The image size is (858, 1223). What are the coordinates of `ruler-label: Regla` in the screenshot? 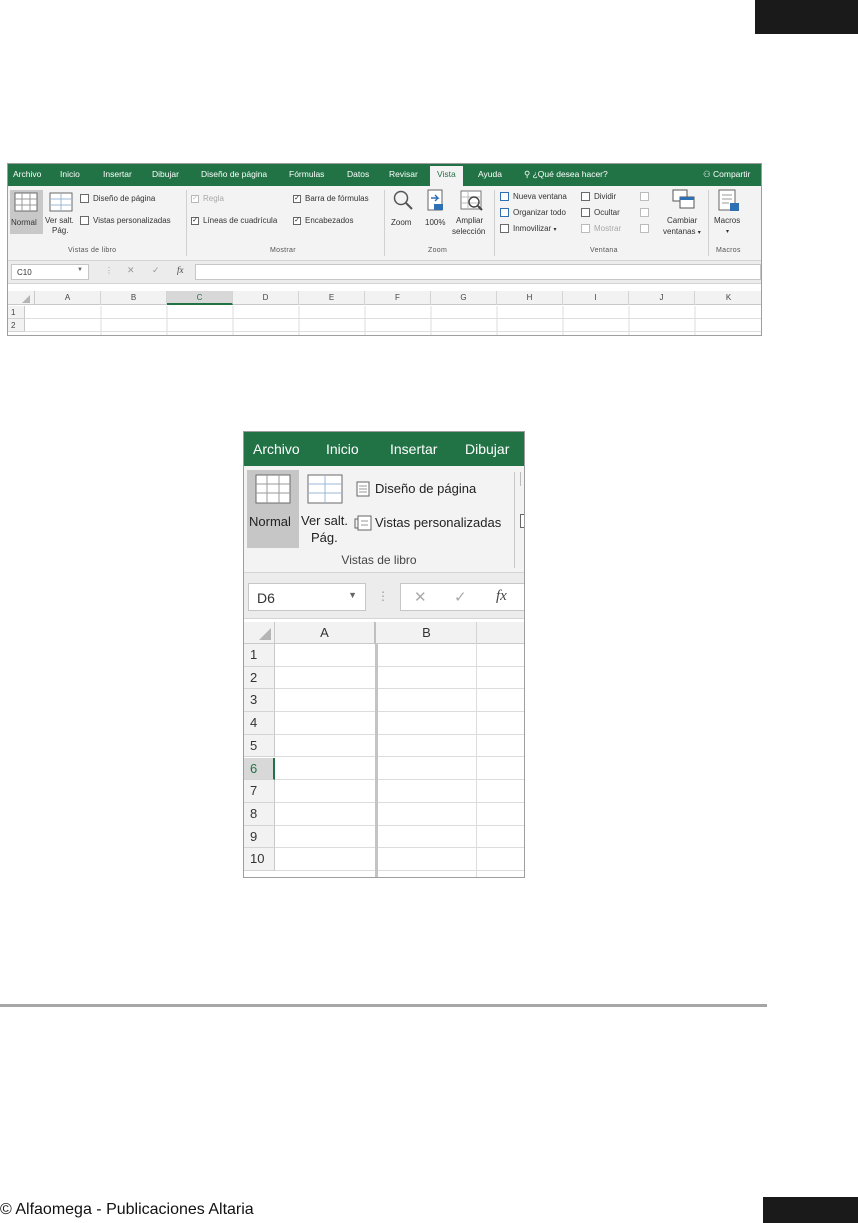 It's located at (213, 198).